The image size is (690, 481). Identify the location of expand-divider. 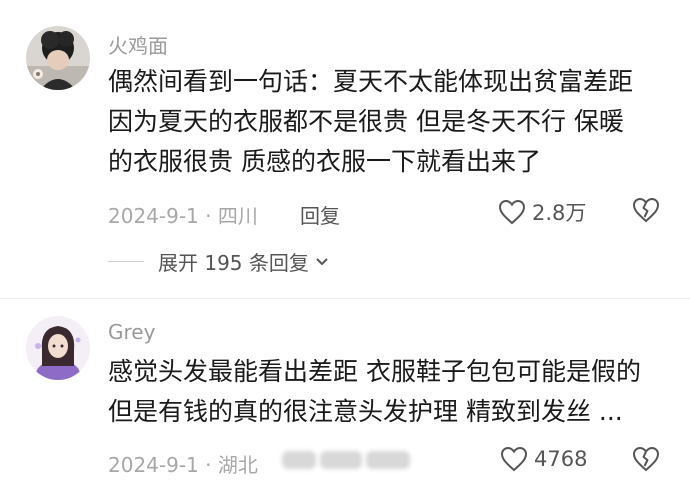
(126, 261).